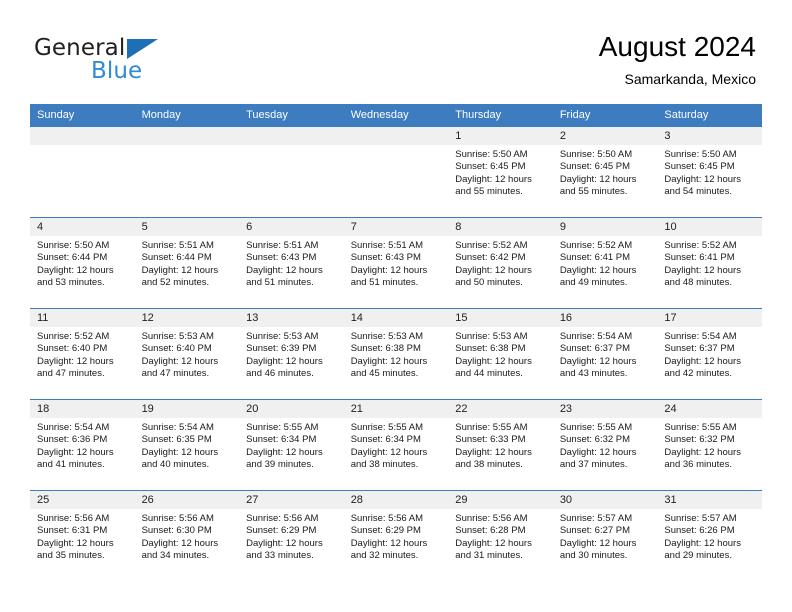 The image size is (792, 612). What do you see at coordinates (387, 427) in the screenshot?
I see `sunrise-time: Sunrise: 5:55 AM` at bounding box center [387, 427].